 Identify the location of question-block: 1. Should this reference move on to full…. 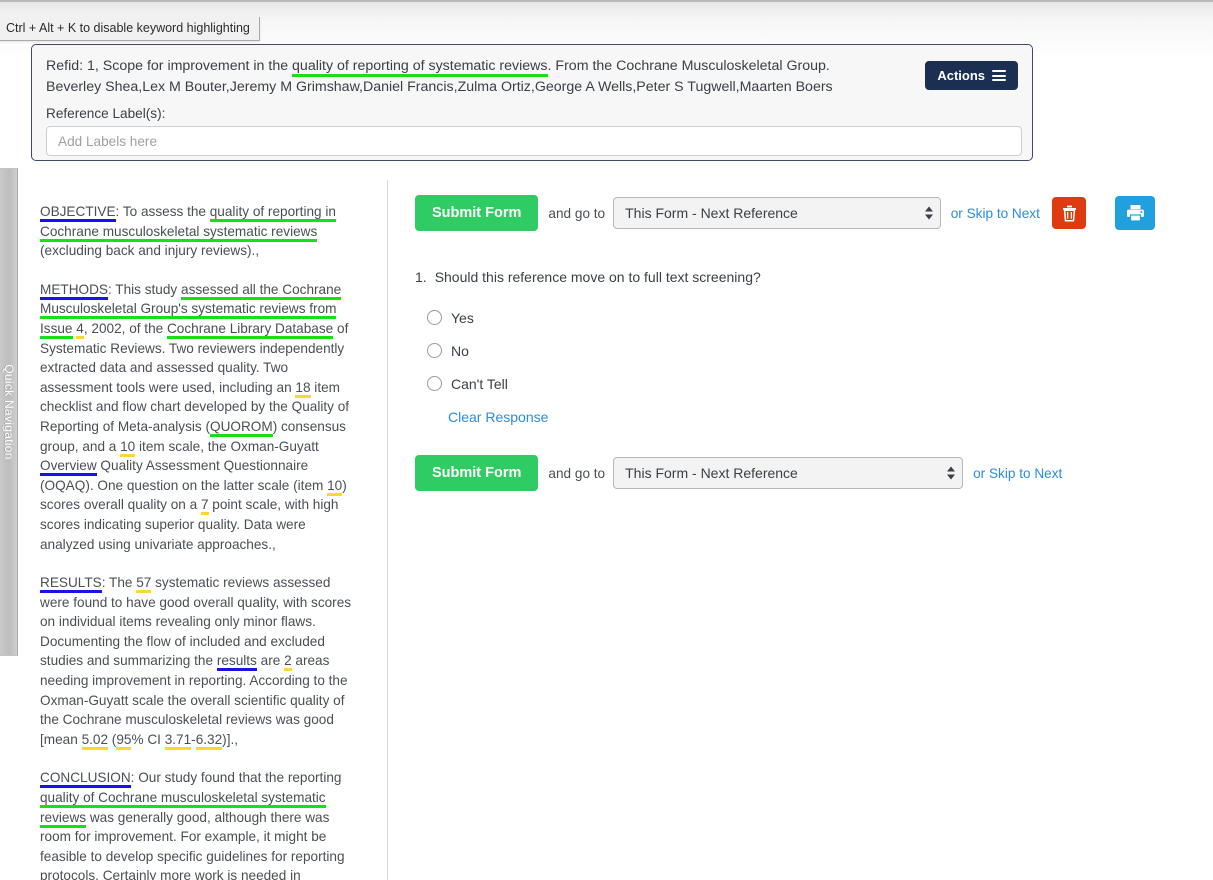
(785, 277).